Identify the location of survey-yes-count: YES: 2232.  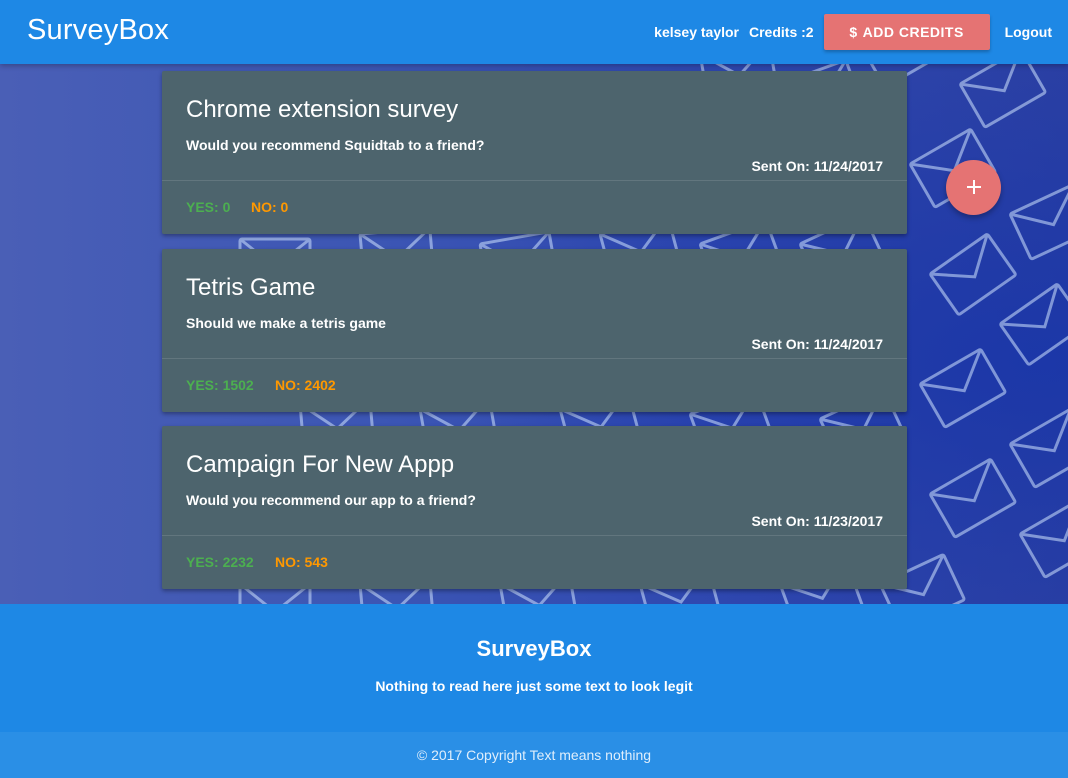
(220, 562).